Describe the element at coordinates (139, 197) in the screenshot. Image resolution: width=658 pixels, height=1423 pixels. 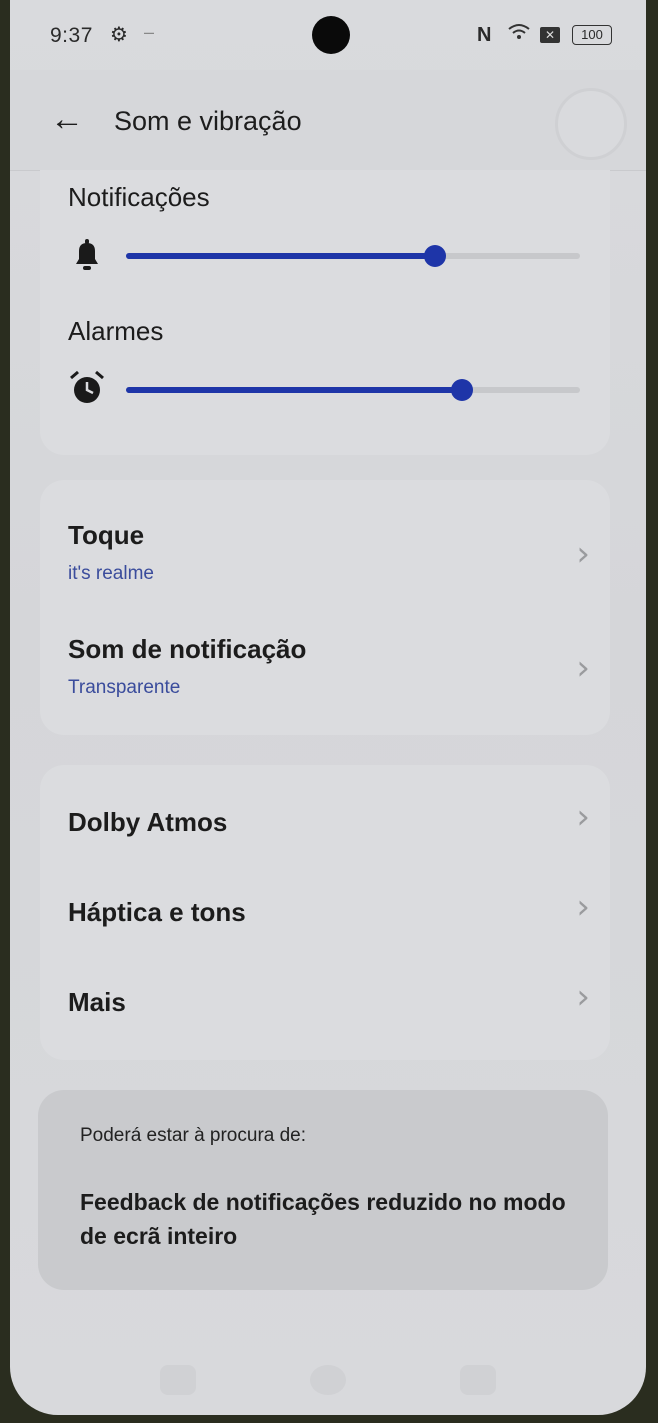
I see `notifications-label: Notificações` at that location.